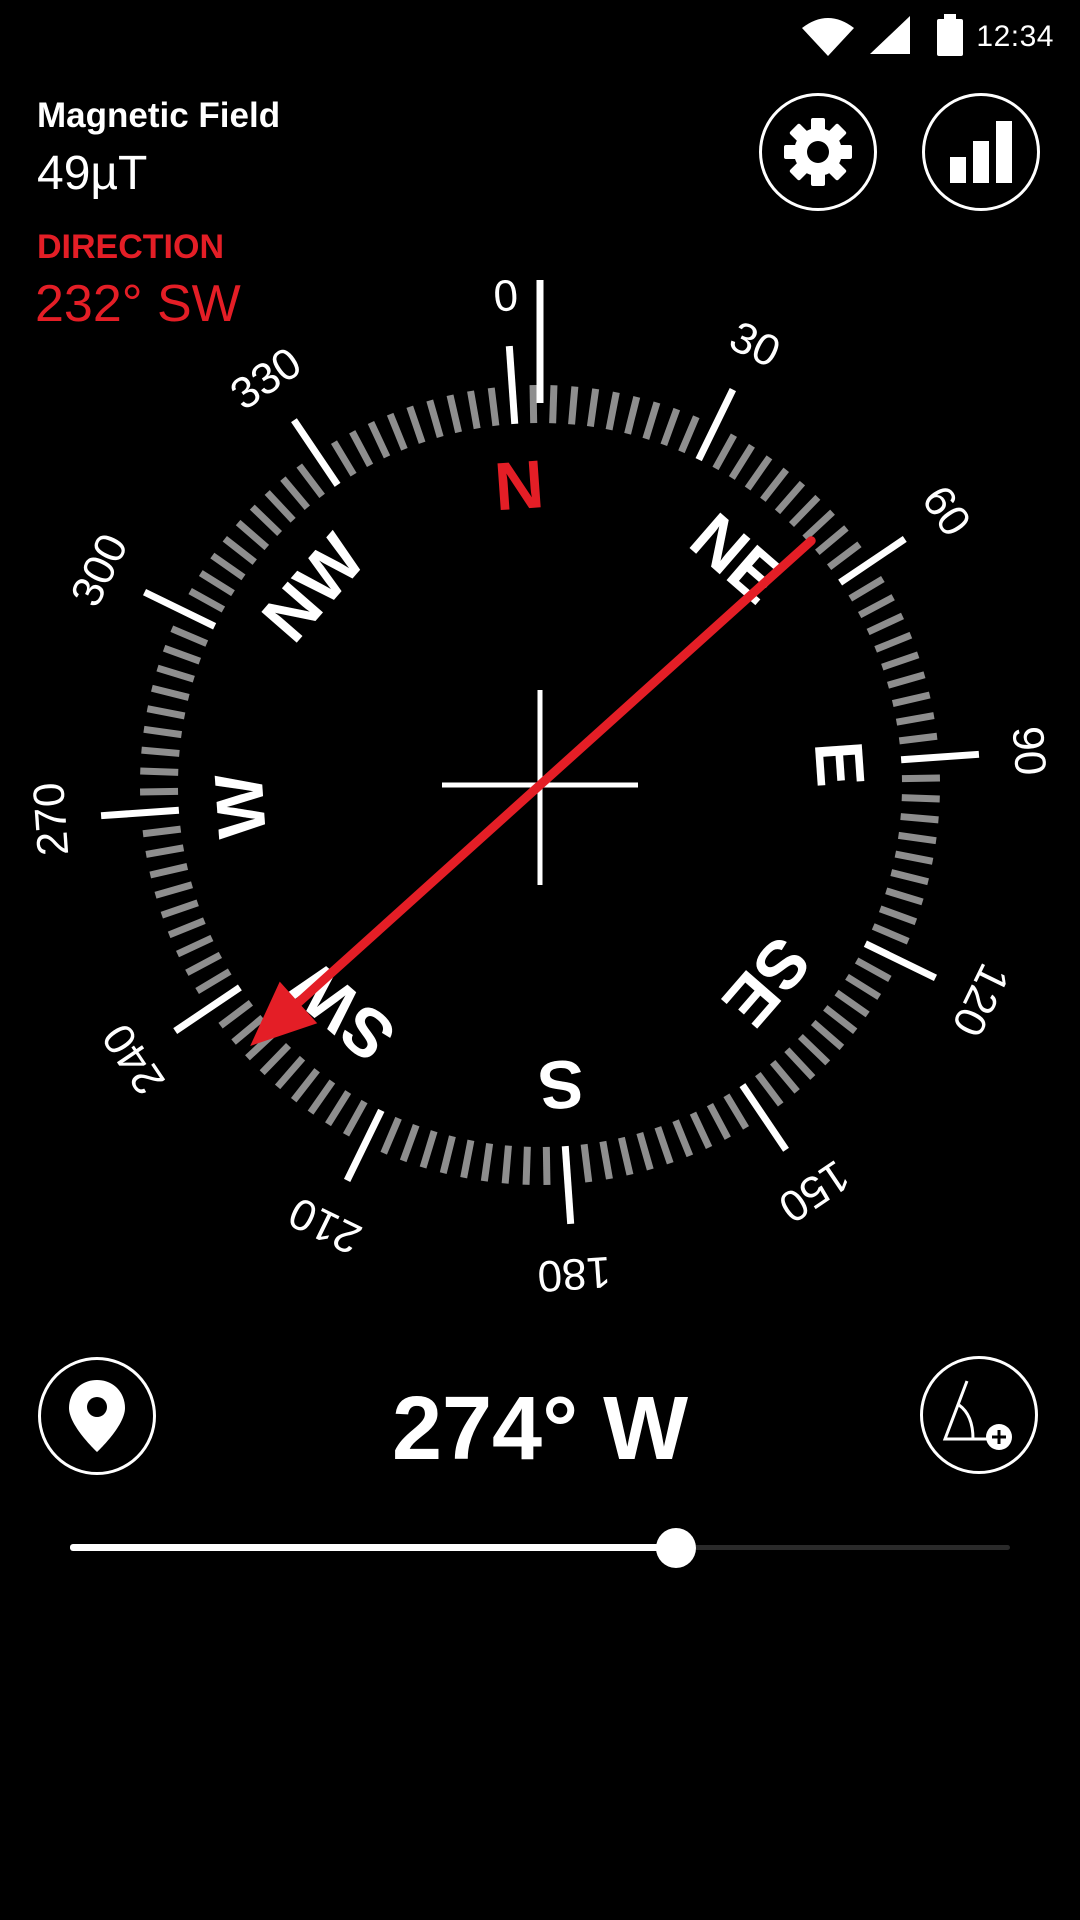 This screenshot has width=1080, height=1920. I want to click on status-time: 12:34, so click(1015, 36).